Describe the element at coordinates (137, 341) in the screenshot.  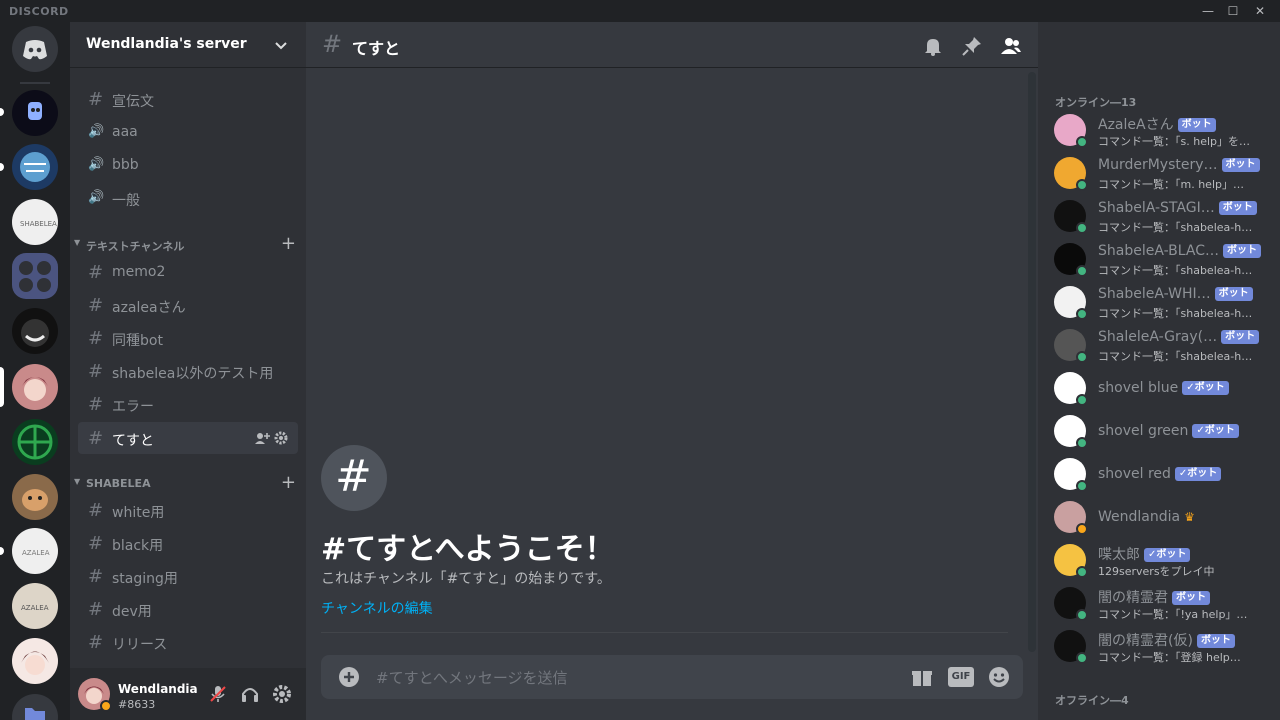
I see `channel-name: 同種bot` at that location.